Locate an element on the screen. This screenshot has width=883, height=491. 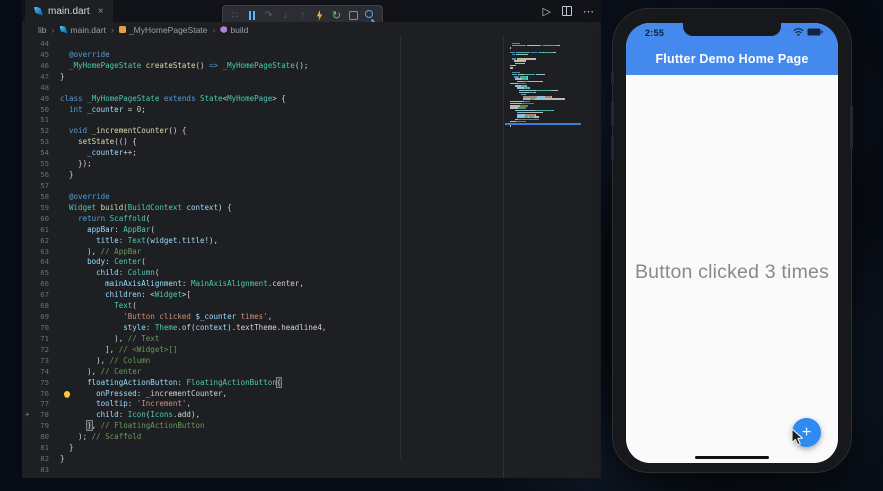
line-number: 76 is located at coordinates (35, 394).